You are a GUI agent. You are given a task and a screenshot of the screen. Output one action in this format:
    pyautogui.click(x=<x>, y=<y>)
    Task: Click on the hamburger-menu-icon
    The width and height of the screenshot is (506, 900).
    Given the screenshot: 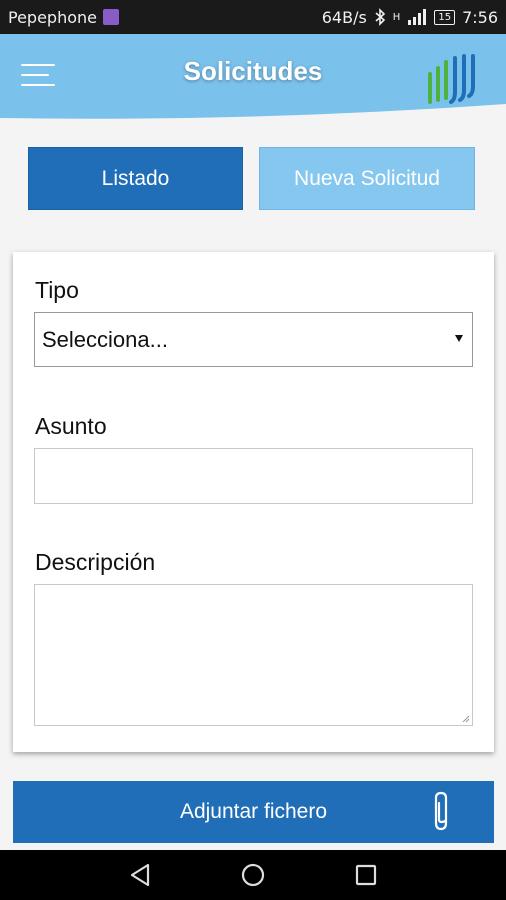 What is the action you would take?
    pyautogui.click(x=39, y=78)
    